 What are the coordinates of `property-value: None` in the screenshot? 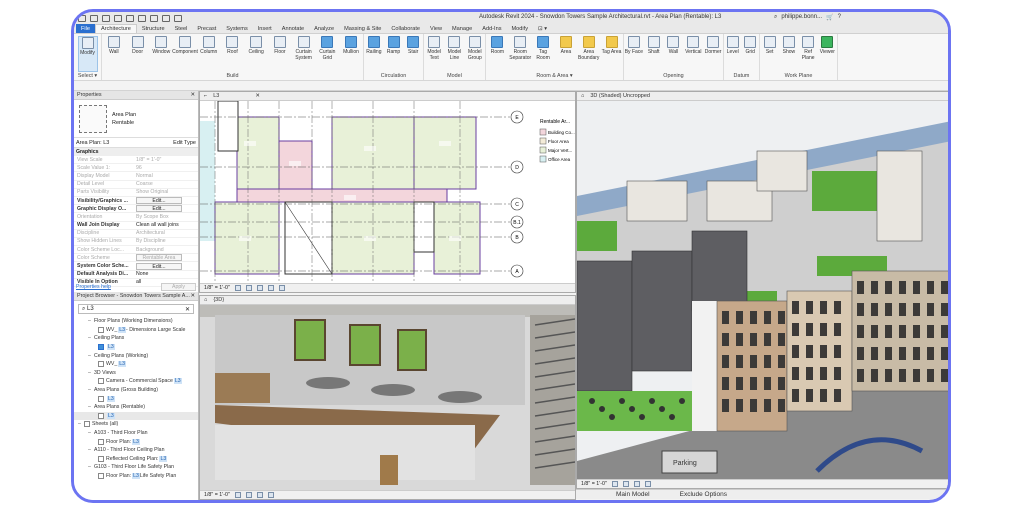 It's located at (167, 274).